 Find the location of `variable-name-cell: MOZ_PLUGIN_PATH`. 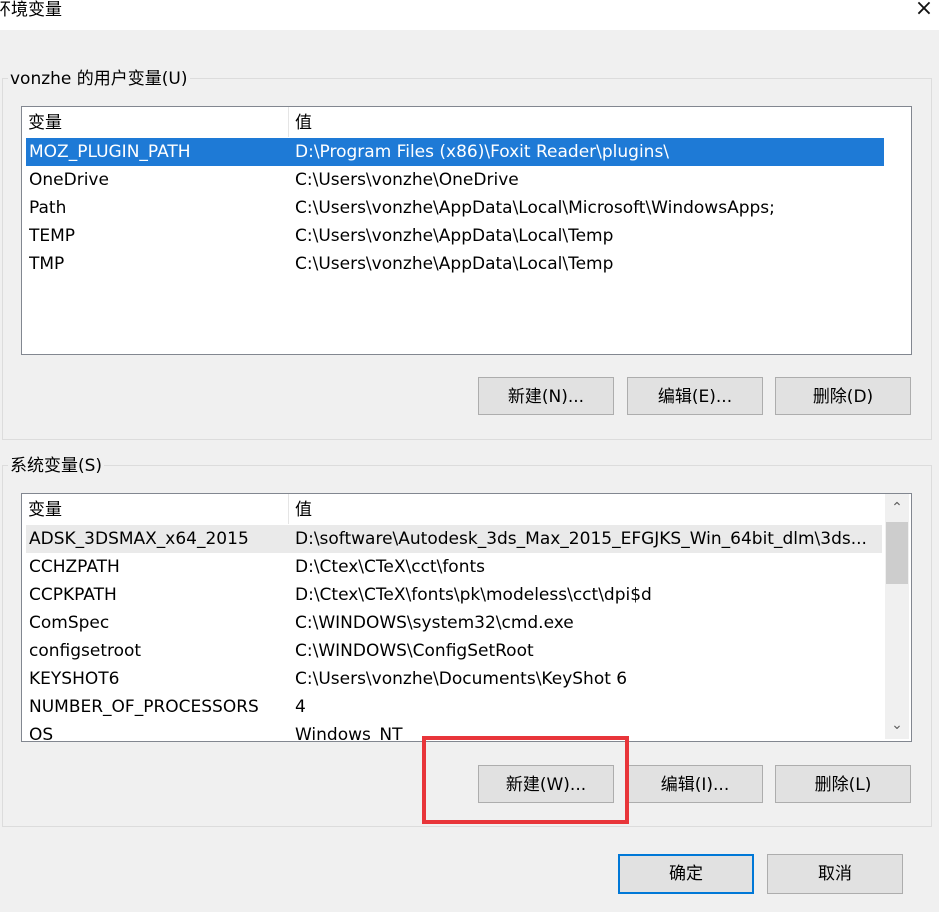

variable-name-cell: MOZ_PLUGIN_PATH is located at coordinates (110, 152).